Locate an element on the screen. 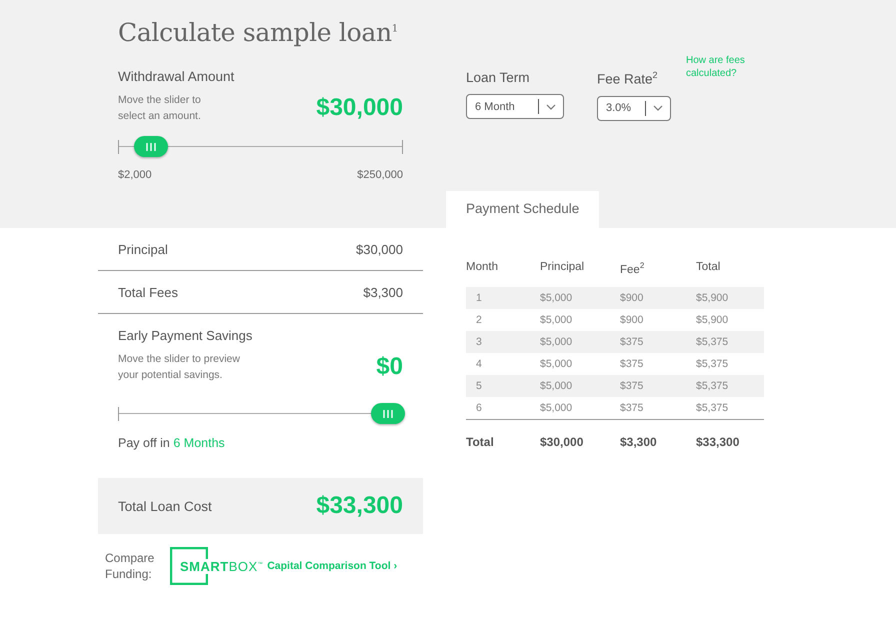 This screenshot has height=627, width=896. table-cell-text: 1 is located at coordinates (479, 298).